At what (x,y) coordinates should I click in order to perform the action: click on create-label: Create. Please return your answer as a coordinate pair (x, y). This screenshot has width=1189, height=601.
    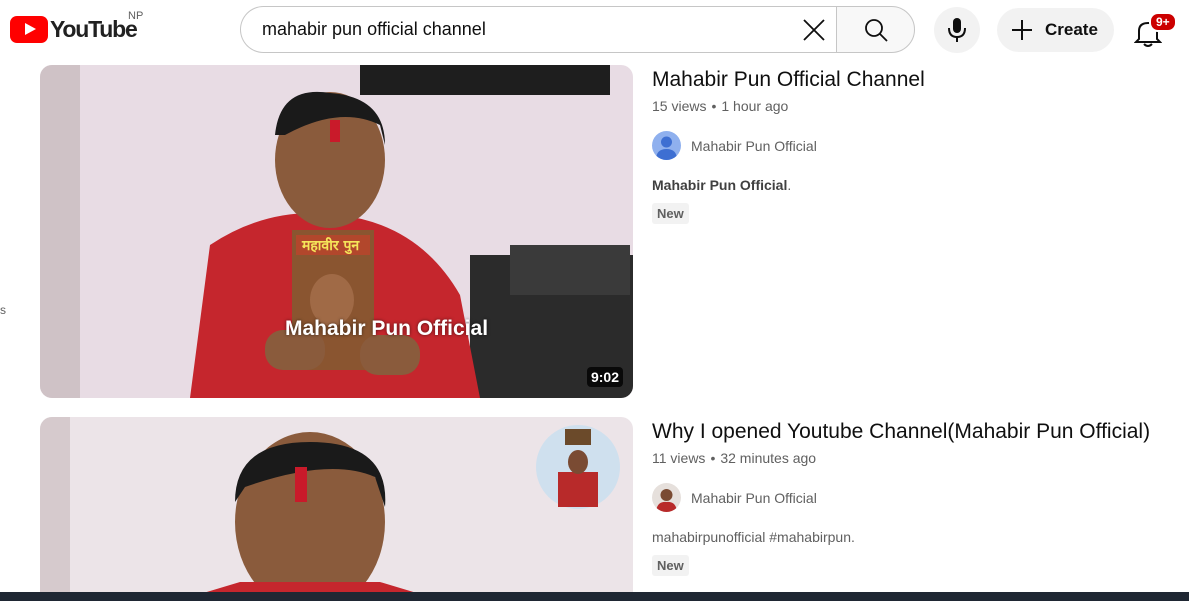
    Looking at the image, I should click on (1071, 29).